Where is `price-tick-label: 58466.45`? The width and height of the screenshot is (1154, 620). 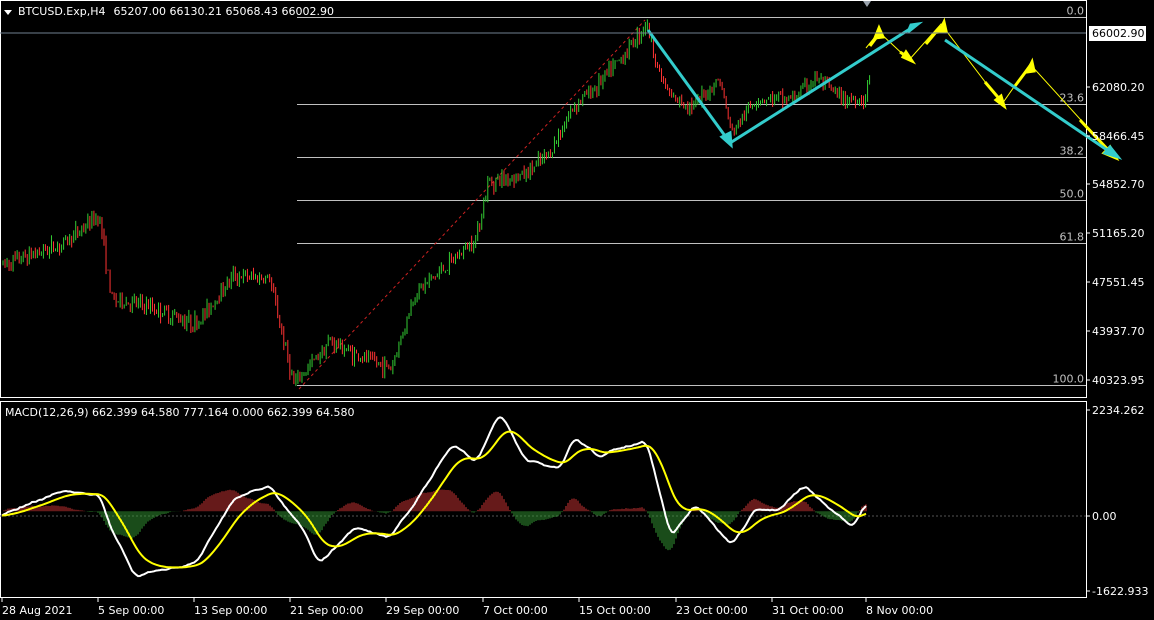 price-tick-label: 58466.45 is located at coordinates (1118, 136).